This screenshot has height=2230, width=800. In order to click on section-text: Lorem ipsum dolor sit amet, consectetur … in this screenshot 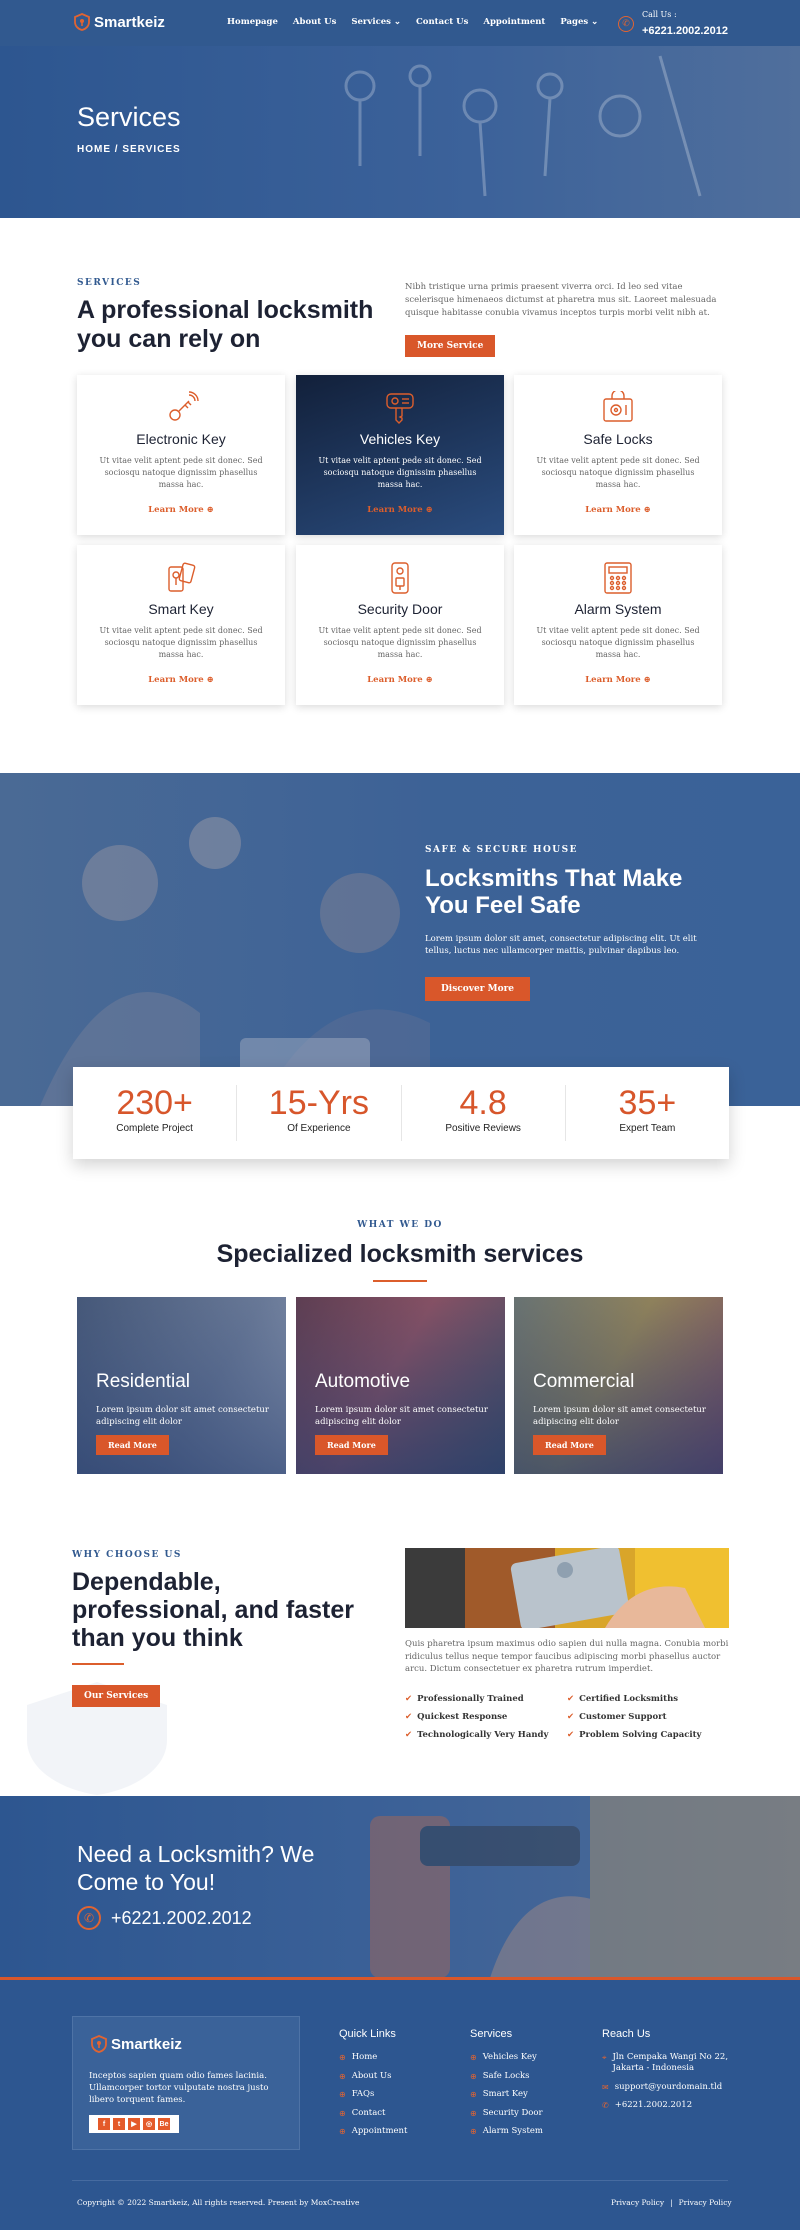, I will do `click(561, 945)`.